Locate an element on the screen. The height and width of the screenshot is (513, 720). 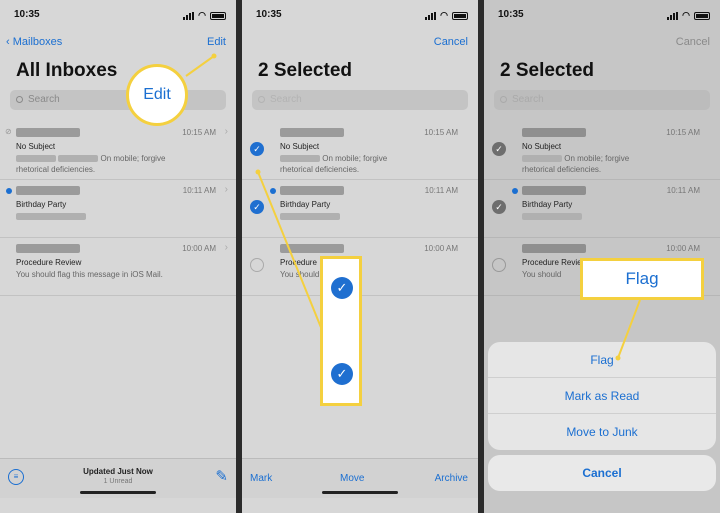
flag-callout: Flag is located at coordinates (642, 279).